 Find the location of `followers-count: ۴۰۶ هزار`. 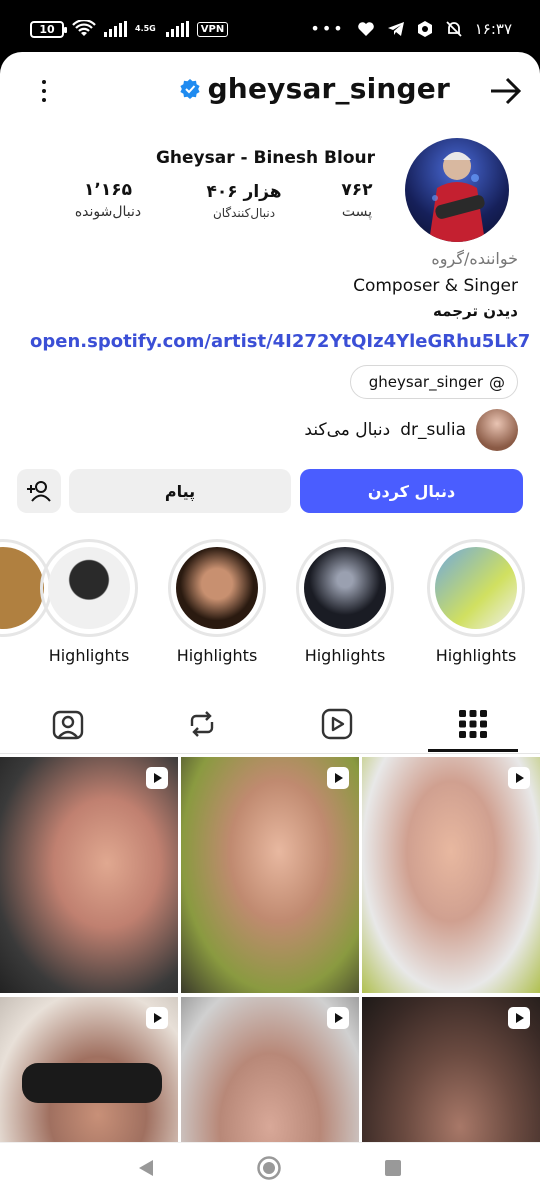

followers-count: ۴۰۶ هزار is located at coordinates (244, 192).